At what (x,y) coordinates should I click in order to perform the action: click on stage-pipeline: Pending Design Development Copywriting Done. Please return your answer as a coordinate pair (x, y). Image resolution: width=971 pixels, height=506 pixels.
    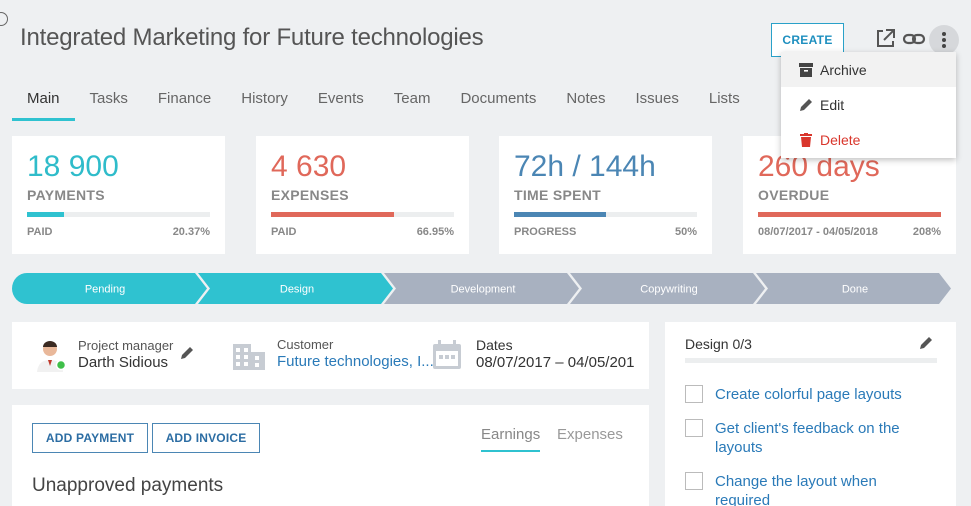
    Looking at the image, I should click on (481, 288).